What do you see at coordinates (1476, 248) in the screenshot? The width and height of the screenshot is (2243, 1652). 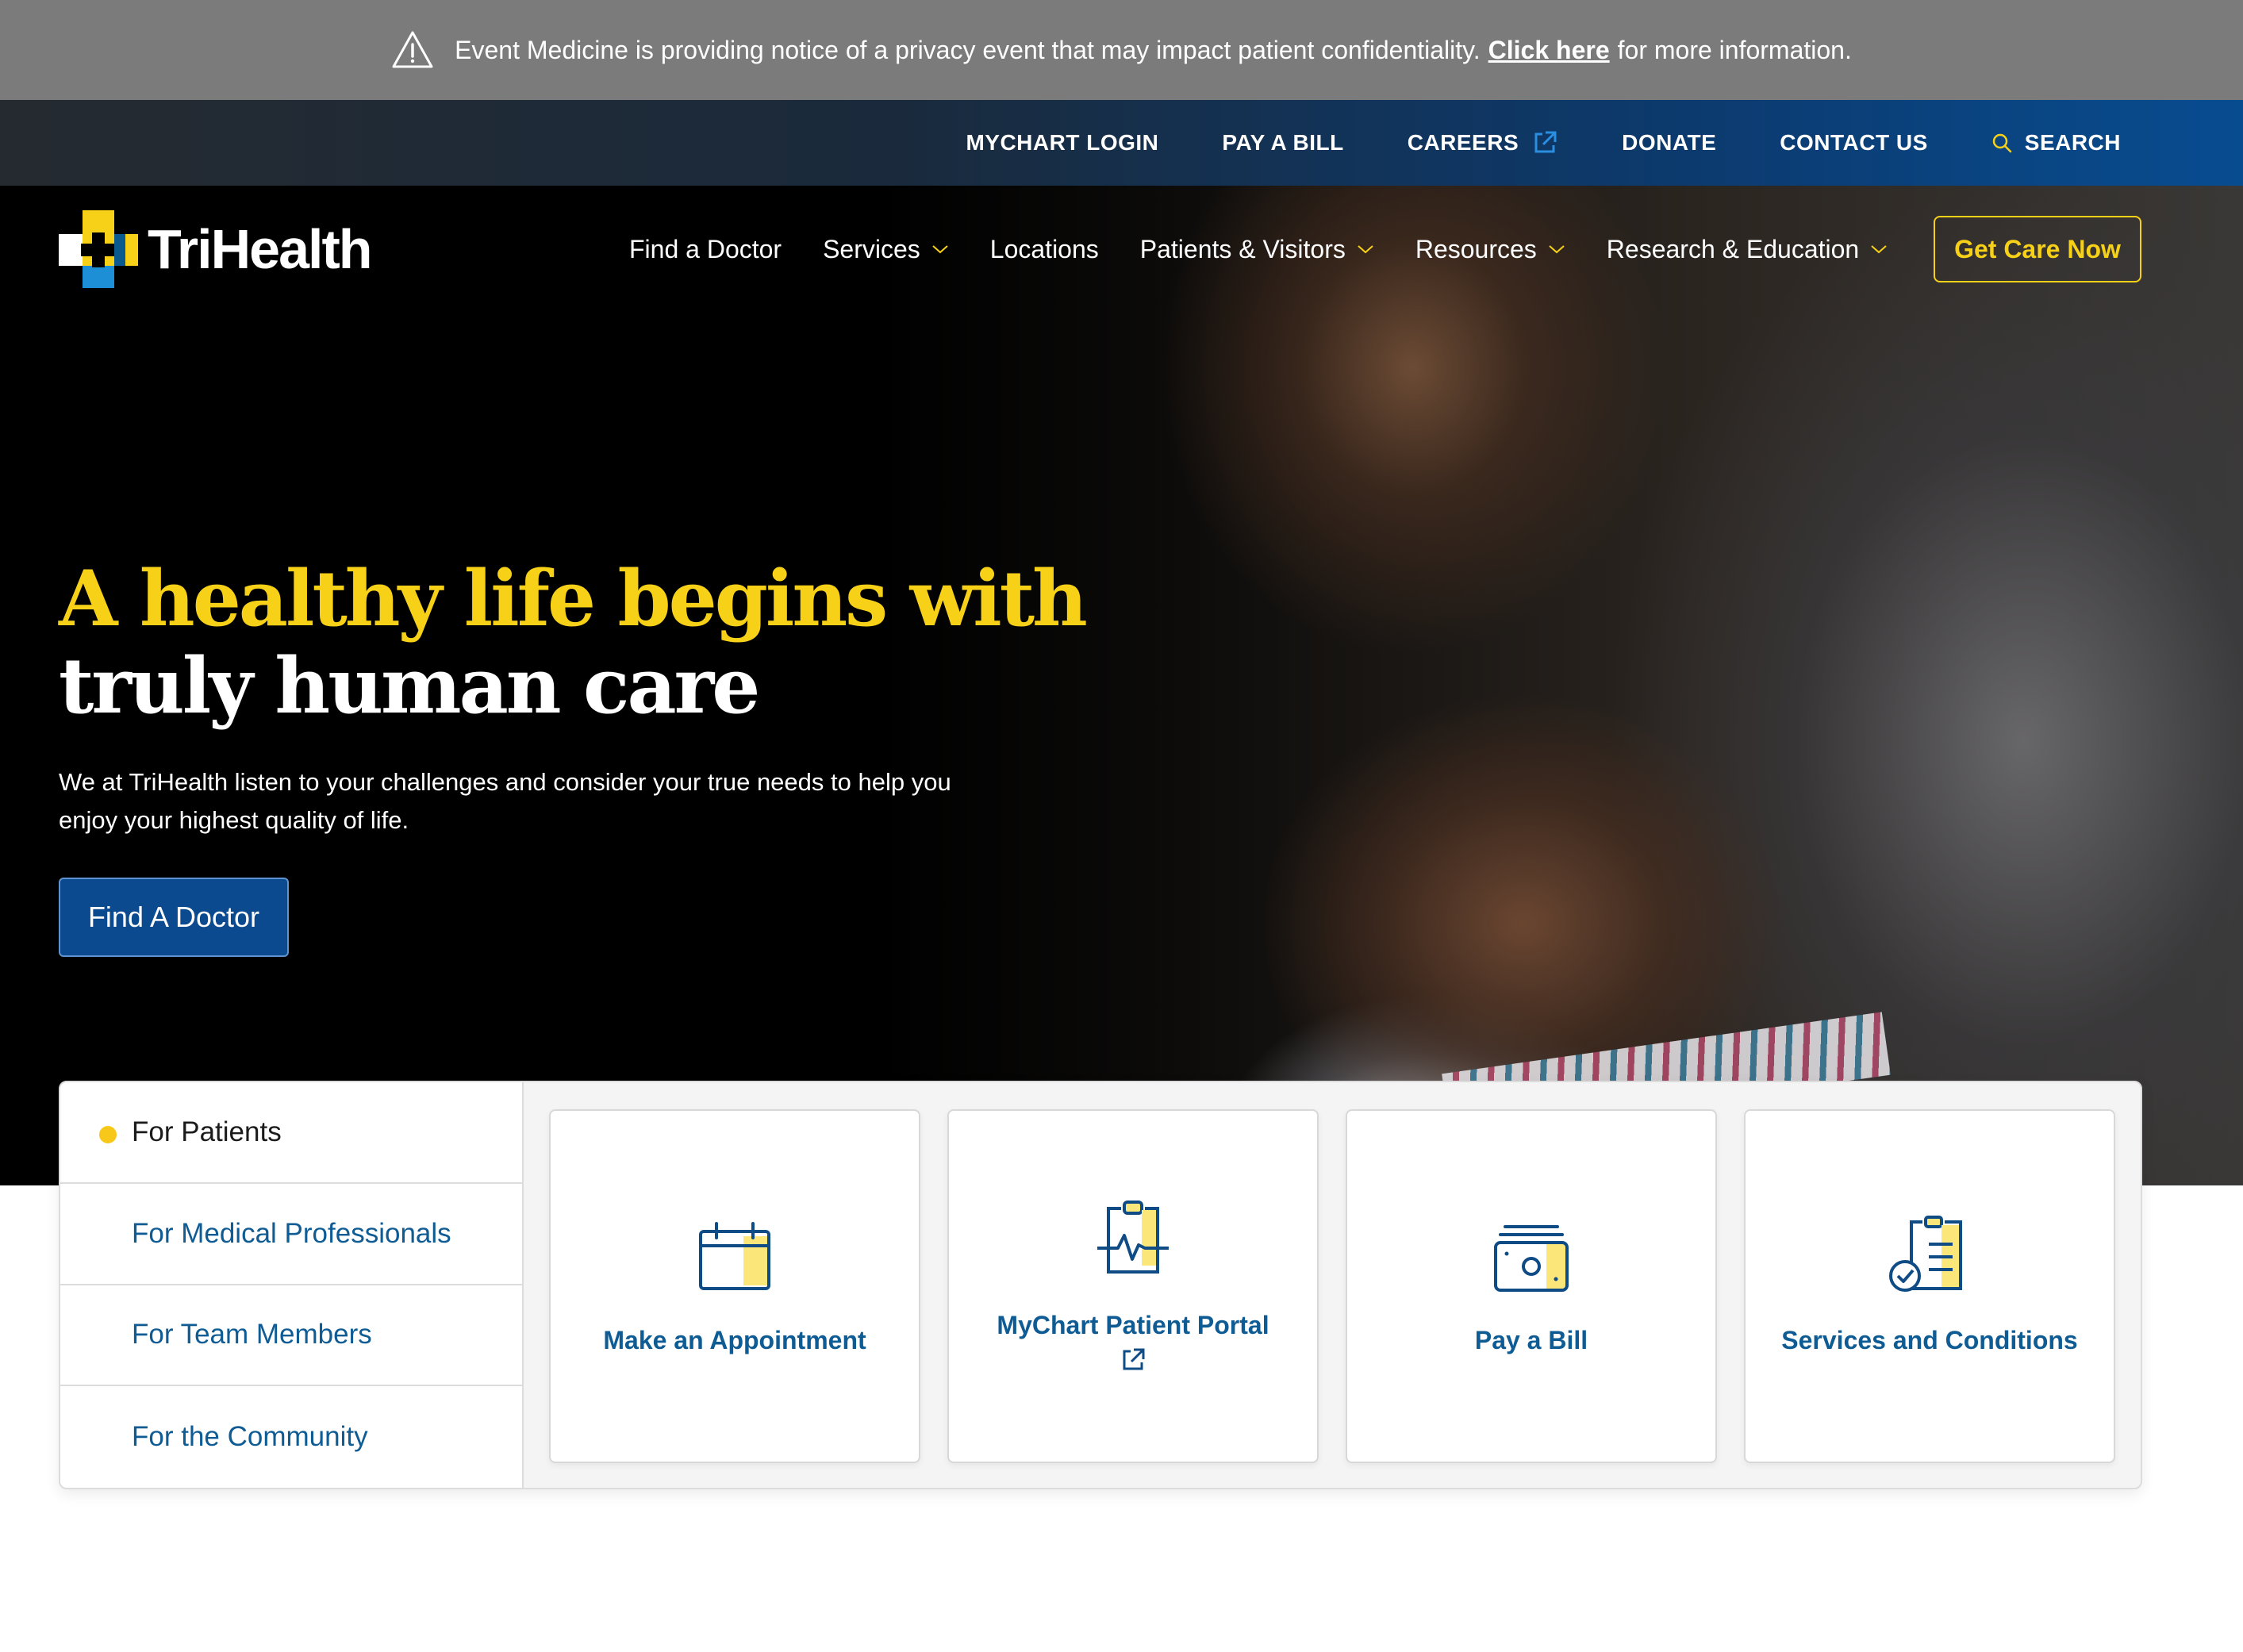 I see `nav-item-label: Resources` at bounding box center [1476, 248].